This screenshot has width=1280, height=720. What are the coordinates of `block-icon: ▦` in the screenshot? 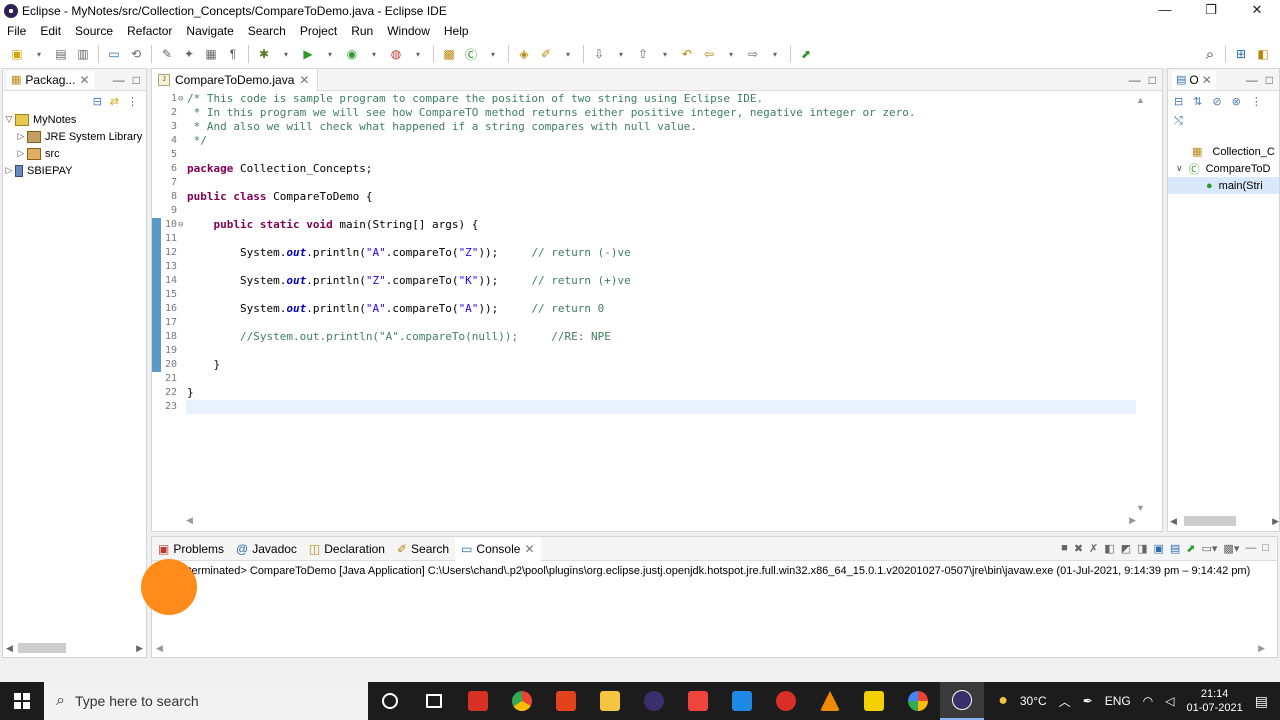 It's located at (211, 54).